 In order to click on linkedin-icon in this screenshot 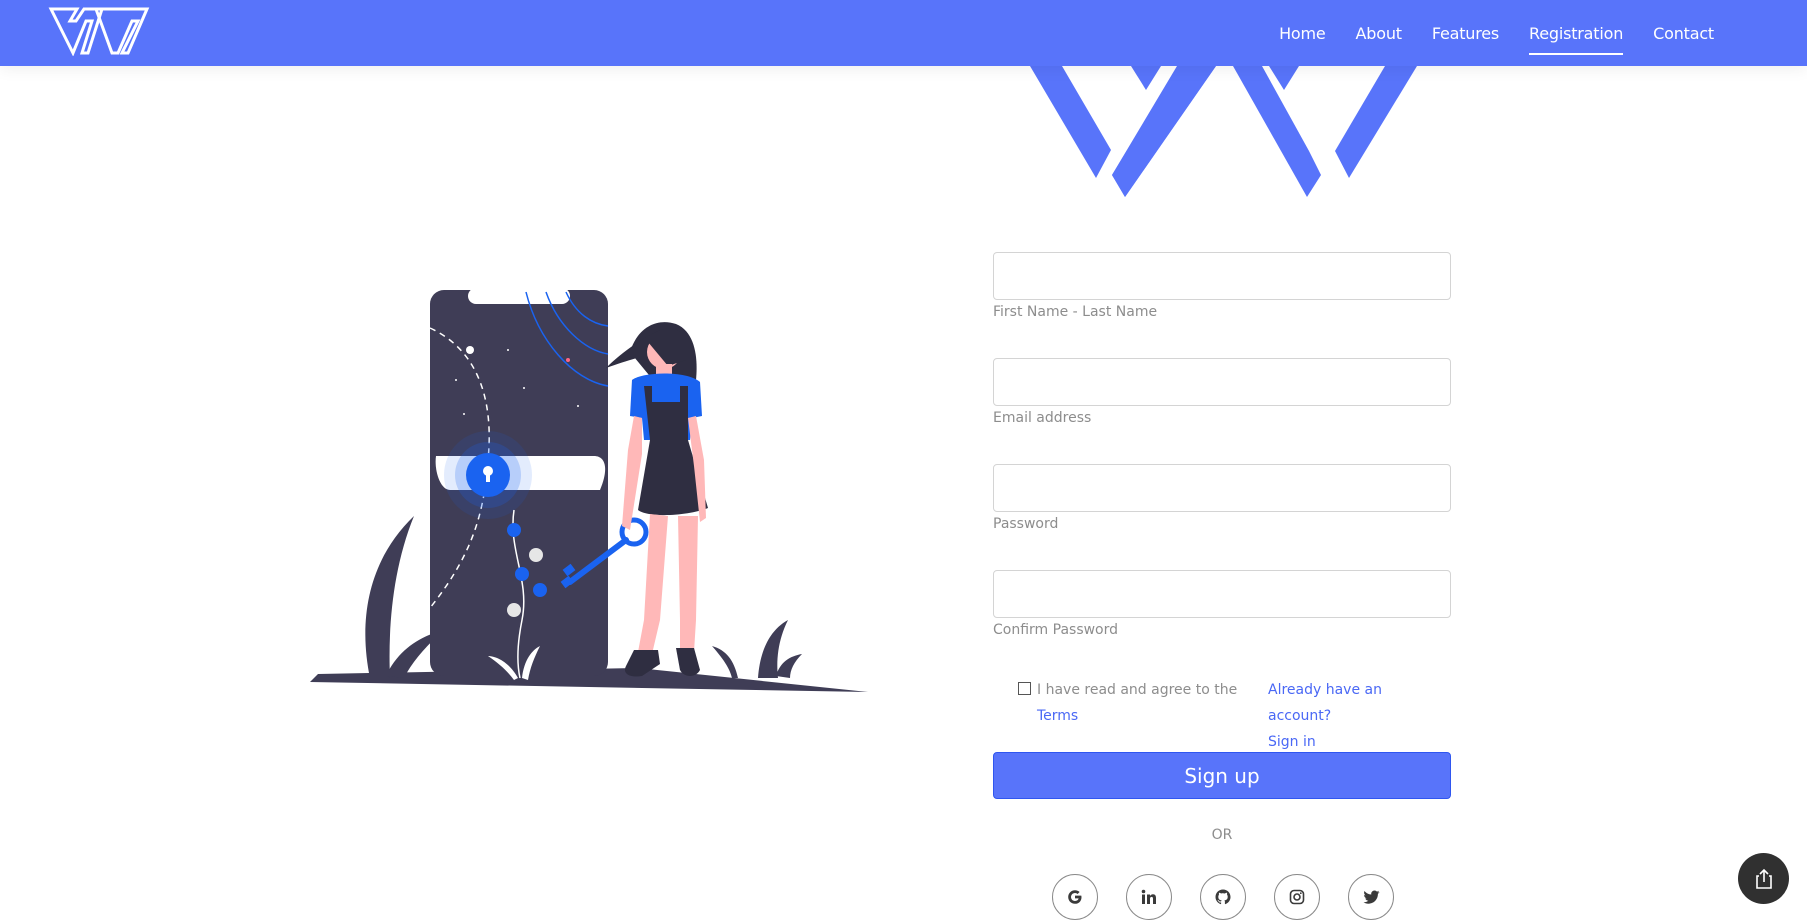, I will do `click(1148, 896)`.